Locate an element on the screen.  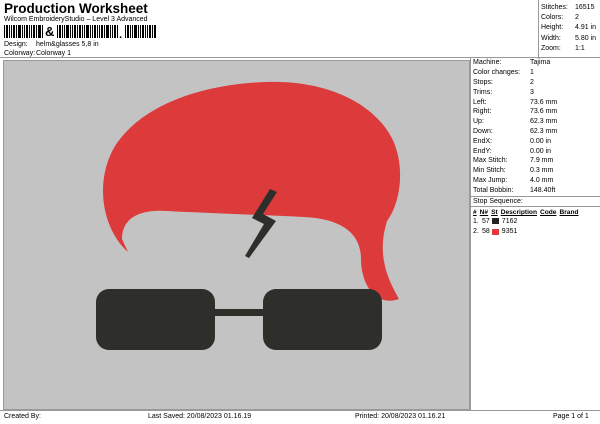
meta-value: helm&glasses 5,8 in is located at coordinates (67, 44).